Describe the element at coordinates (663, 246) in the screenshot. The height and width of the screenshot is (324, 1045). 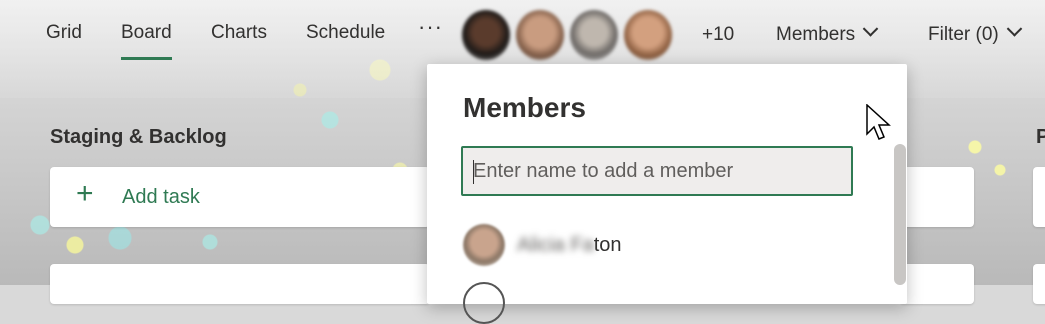
I see `member-list-item: Alicia Faton` at that location.